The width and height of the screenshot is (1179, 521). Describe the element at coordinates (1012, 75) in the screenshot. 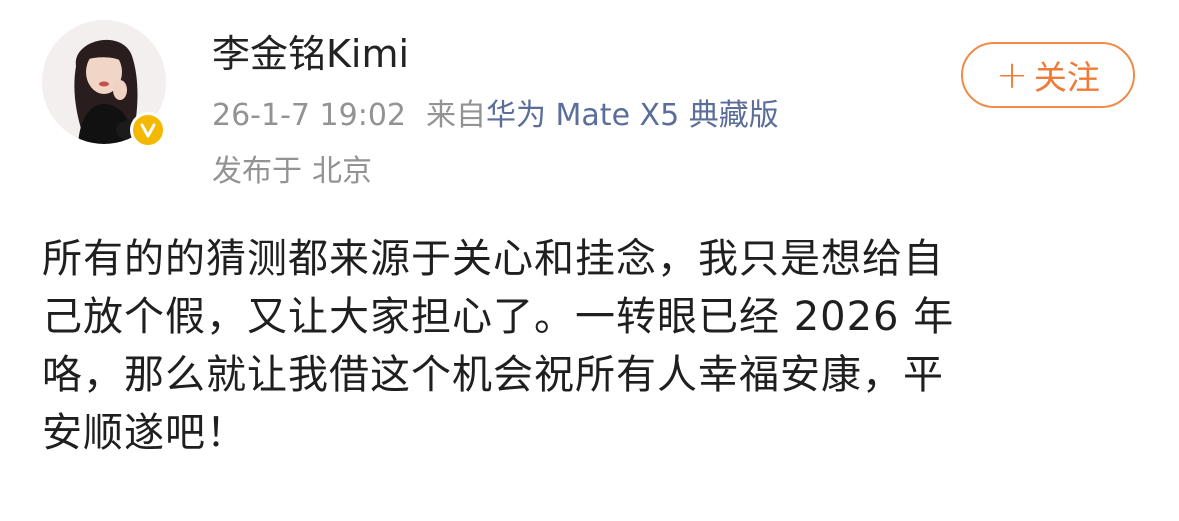

I see `plus-icon: +` at that location.